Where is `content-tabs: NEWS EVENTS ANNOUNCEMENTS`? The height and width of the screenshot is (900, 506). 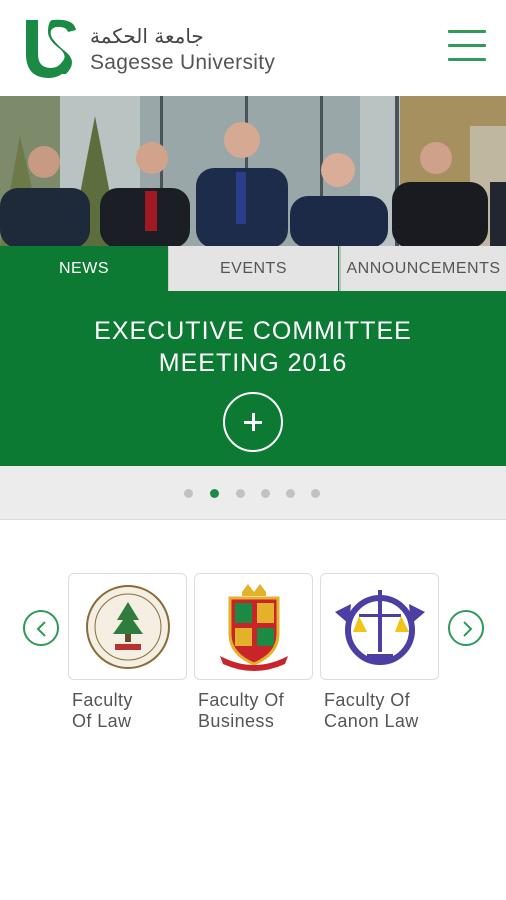 content-tabs: NEWS EVENTS ANNOUNCEMENTS is located at coordinates (253, 268).